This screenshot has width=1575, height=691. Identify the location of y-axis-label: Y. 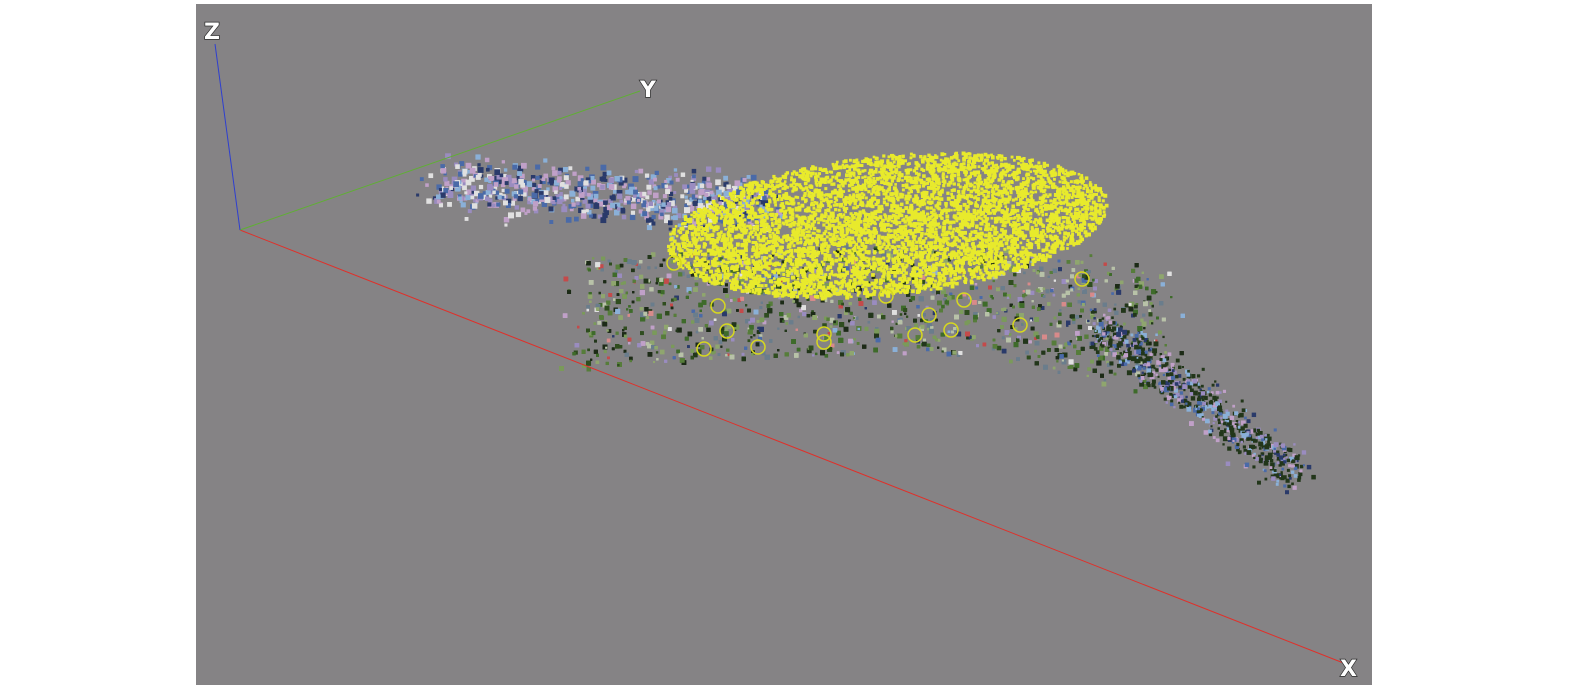
(648, 90).